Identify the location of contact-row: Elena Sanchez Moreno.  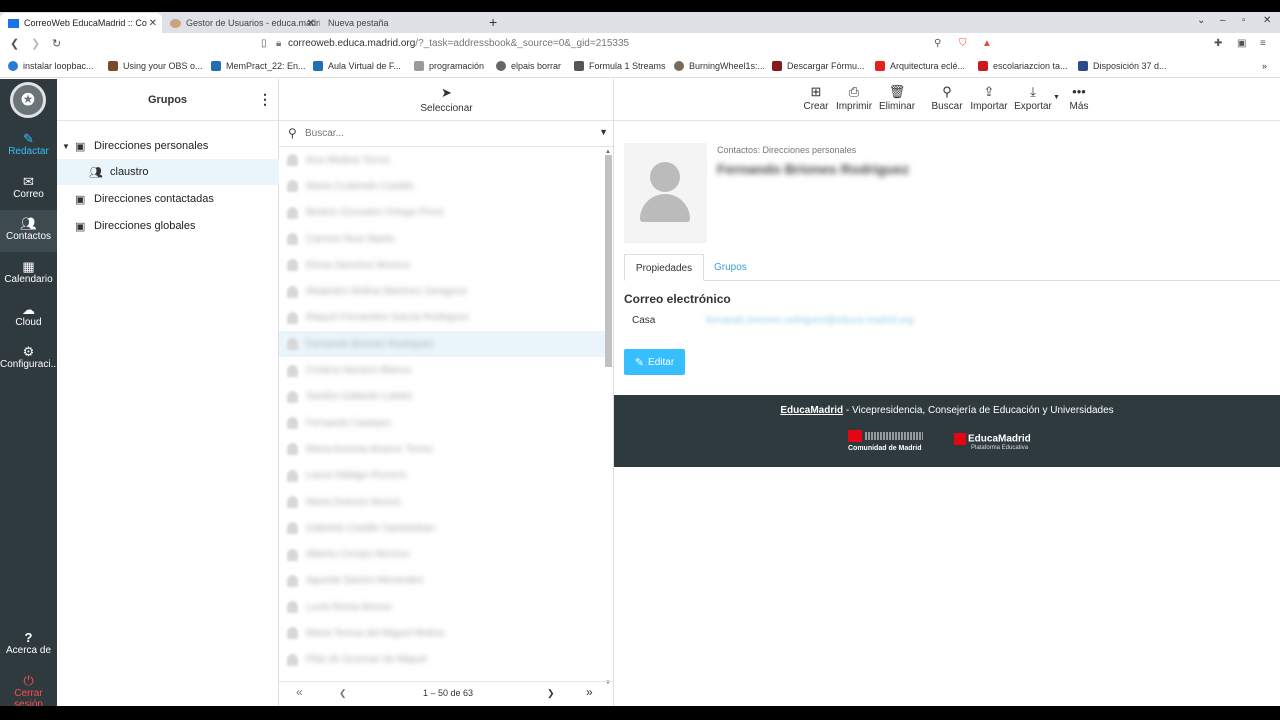
(442, 265).